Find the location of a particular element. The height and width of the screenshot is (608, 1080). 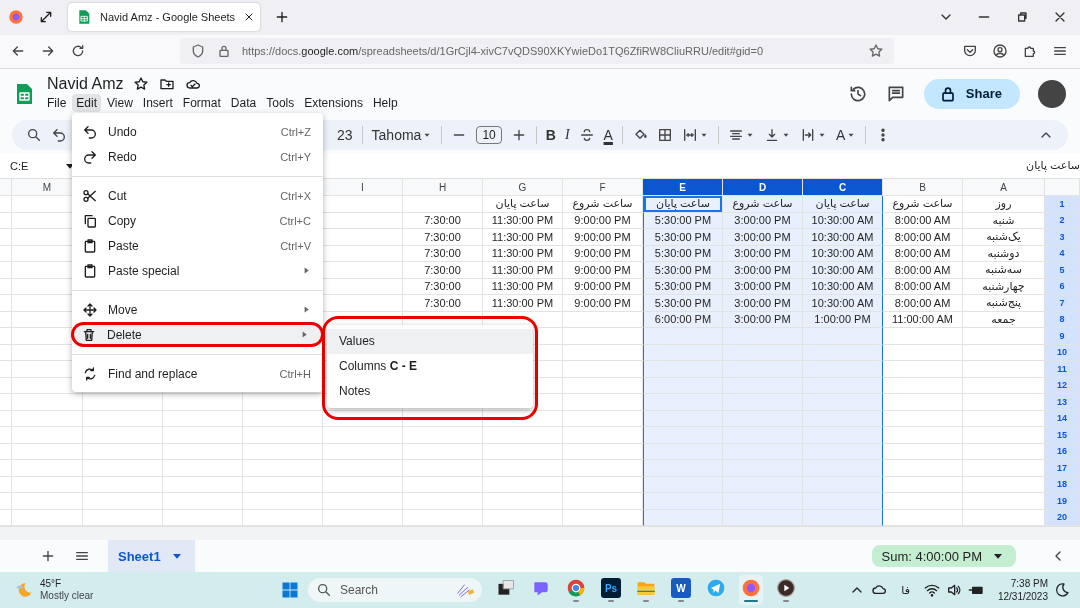

menu-item: Paste Ctrl+V is located at coordinates (197, 245).